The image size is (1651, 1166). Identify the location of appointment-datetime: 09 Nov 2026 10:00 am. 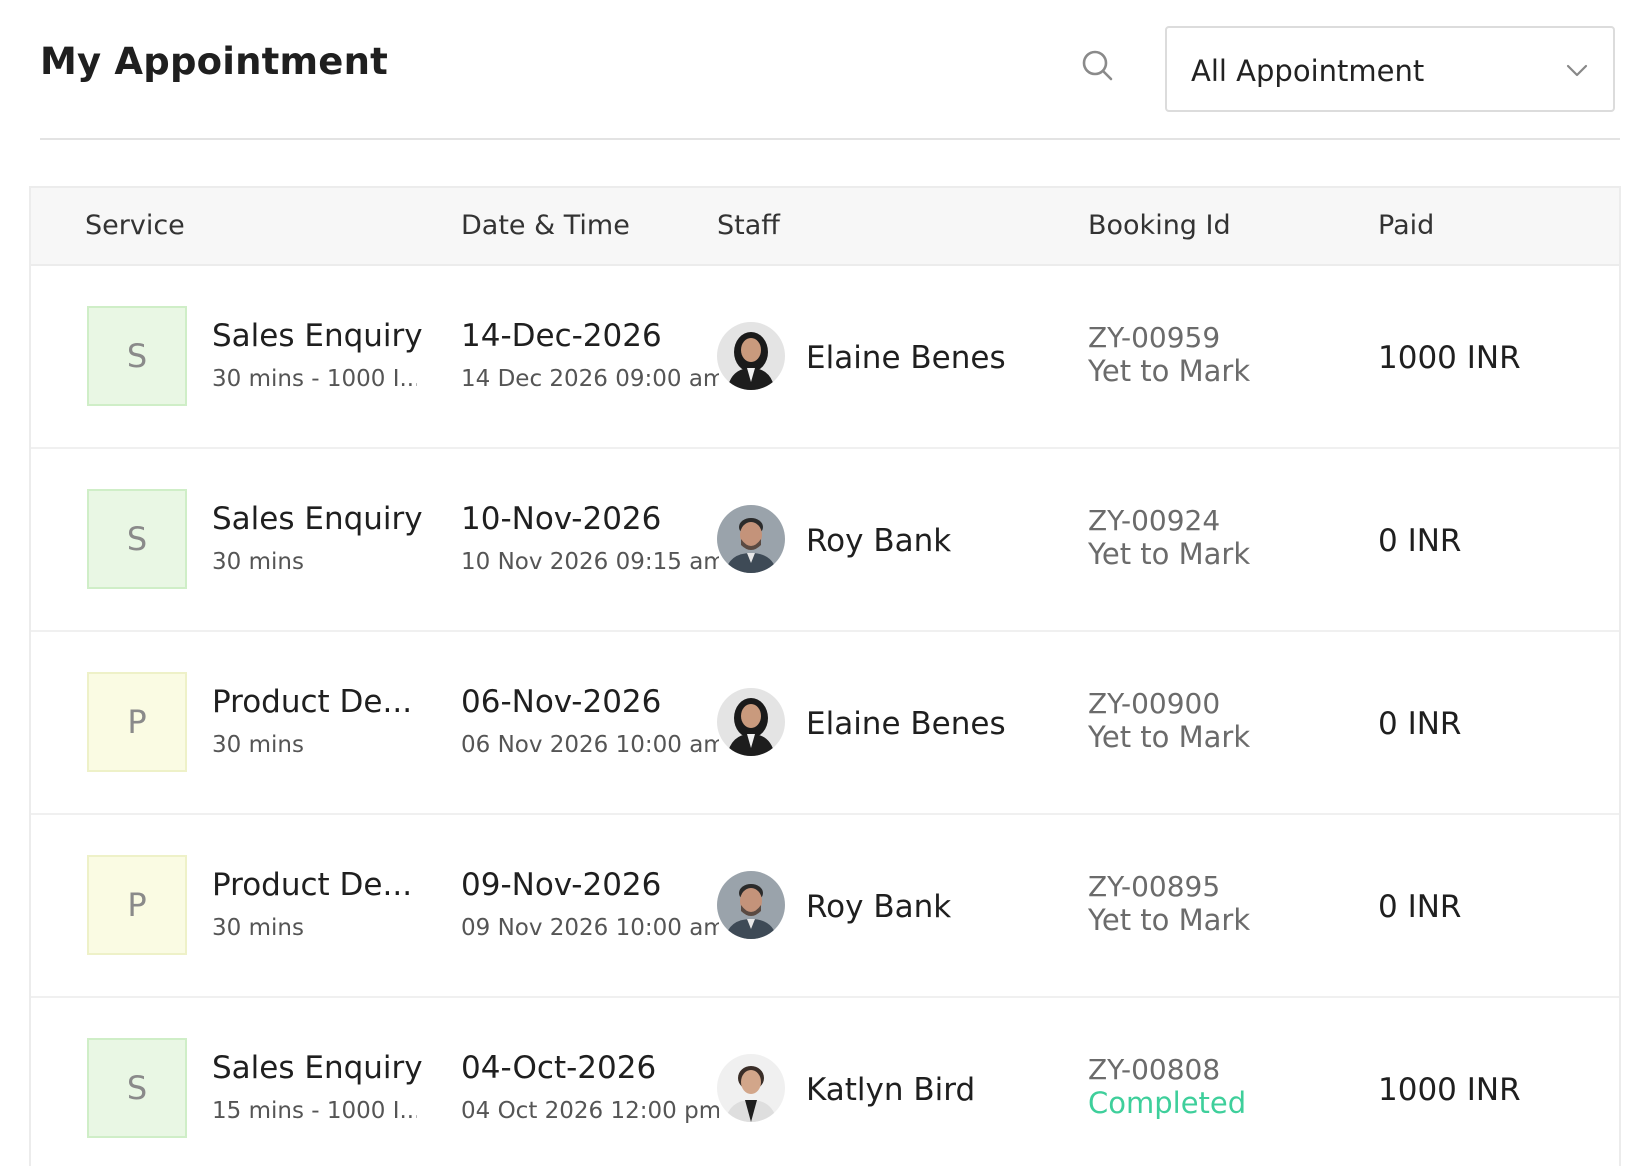
(590, 928).